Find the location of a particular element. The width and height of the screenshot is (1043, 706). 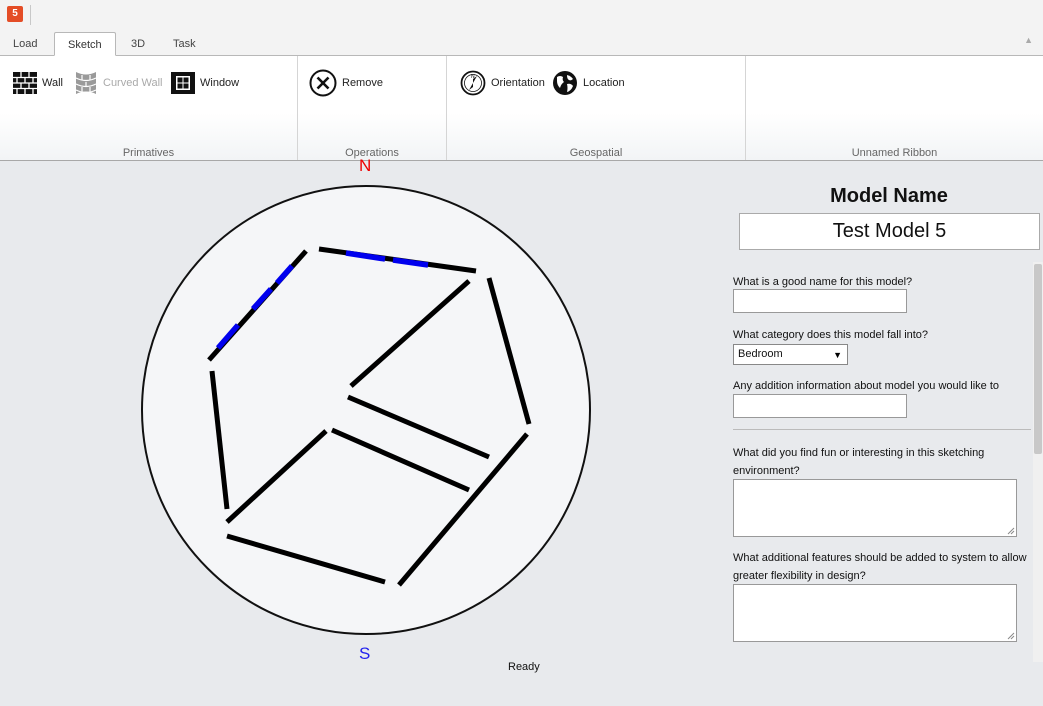

ribbon-group-operations: Remove Operations is located at coordinates (372, 108).